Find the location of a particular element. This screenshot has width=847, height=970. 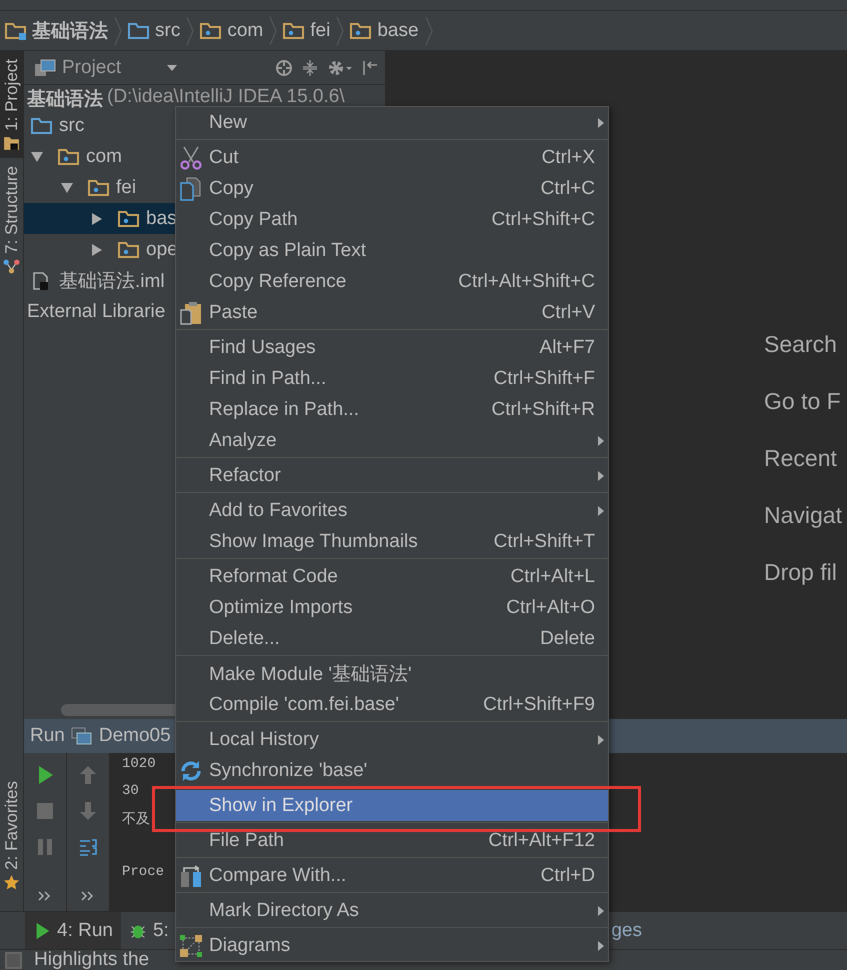

console-line: 1020 is located at coordinates (139, 764).